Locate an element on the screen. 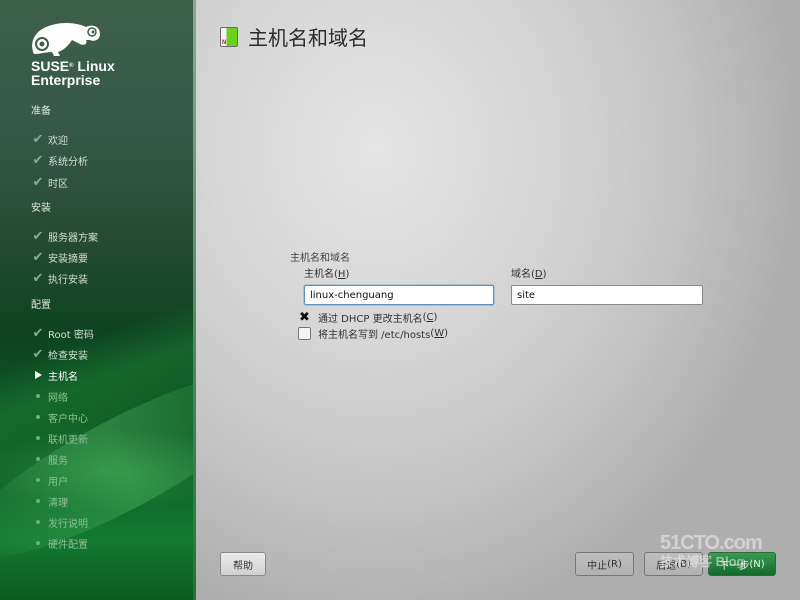 The height and width of the screenshot is (600, 800). icon-letter: N is located at coordinates (224, 43).